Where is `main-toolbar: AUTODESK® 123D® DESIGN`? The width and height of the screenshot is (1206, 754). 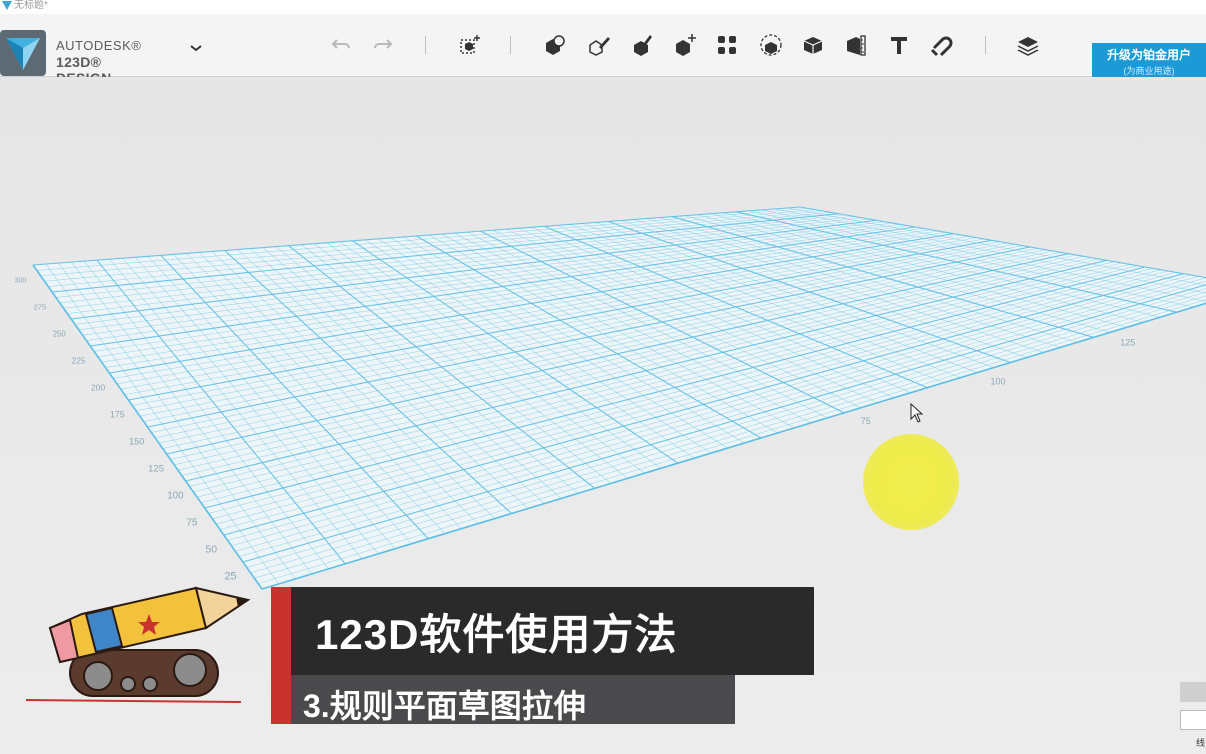
main-toolbar: AUTODESK® 123D® DESIGN is located at coordinates (603, 50).